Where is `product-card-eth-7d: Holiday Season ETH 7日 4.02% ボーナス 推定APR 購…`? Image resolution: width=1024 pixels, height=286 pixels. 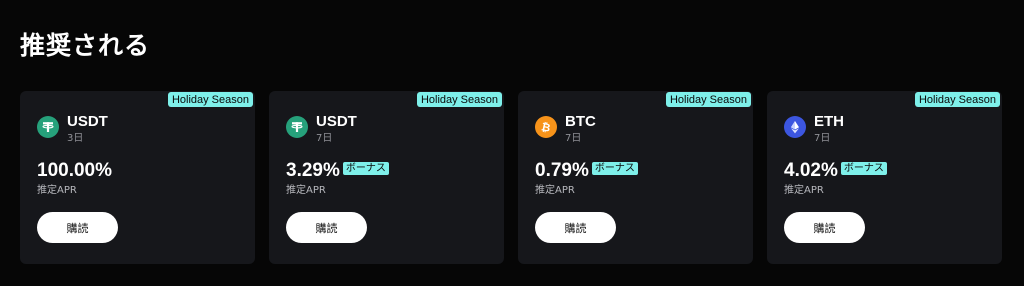 product-card-eth-7d: Holiday Season ETH 7日 4.02% ボーナス 推定APR 購… is located at coordinates (884, 177).